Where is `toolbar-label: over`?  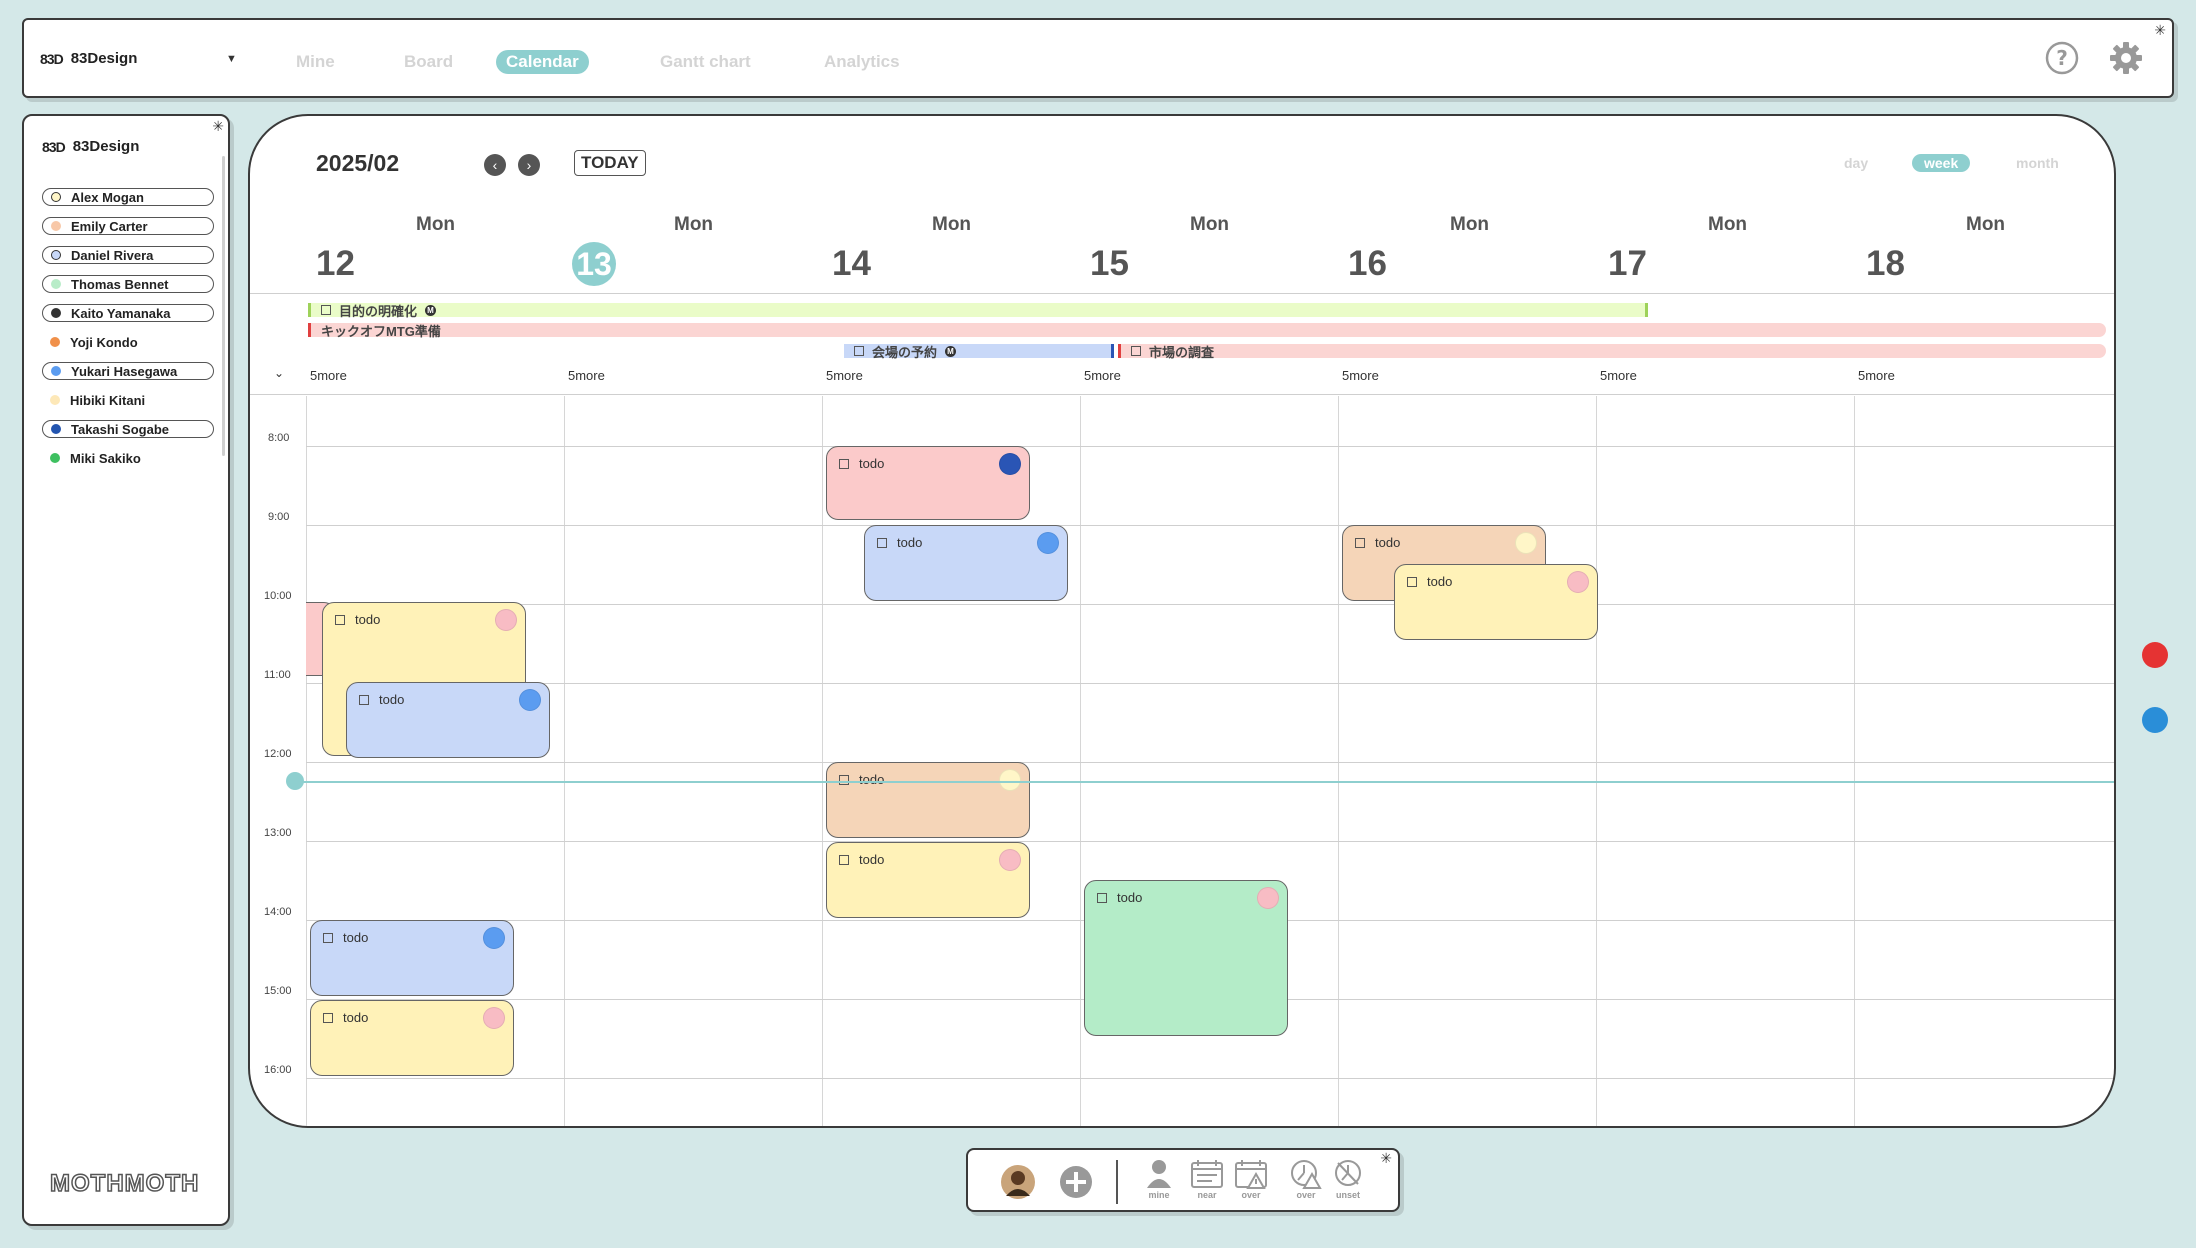 toolbar-label: over is located at coordinates (1306, 1195).